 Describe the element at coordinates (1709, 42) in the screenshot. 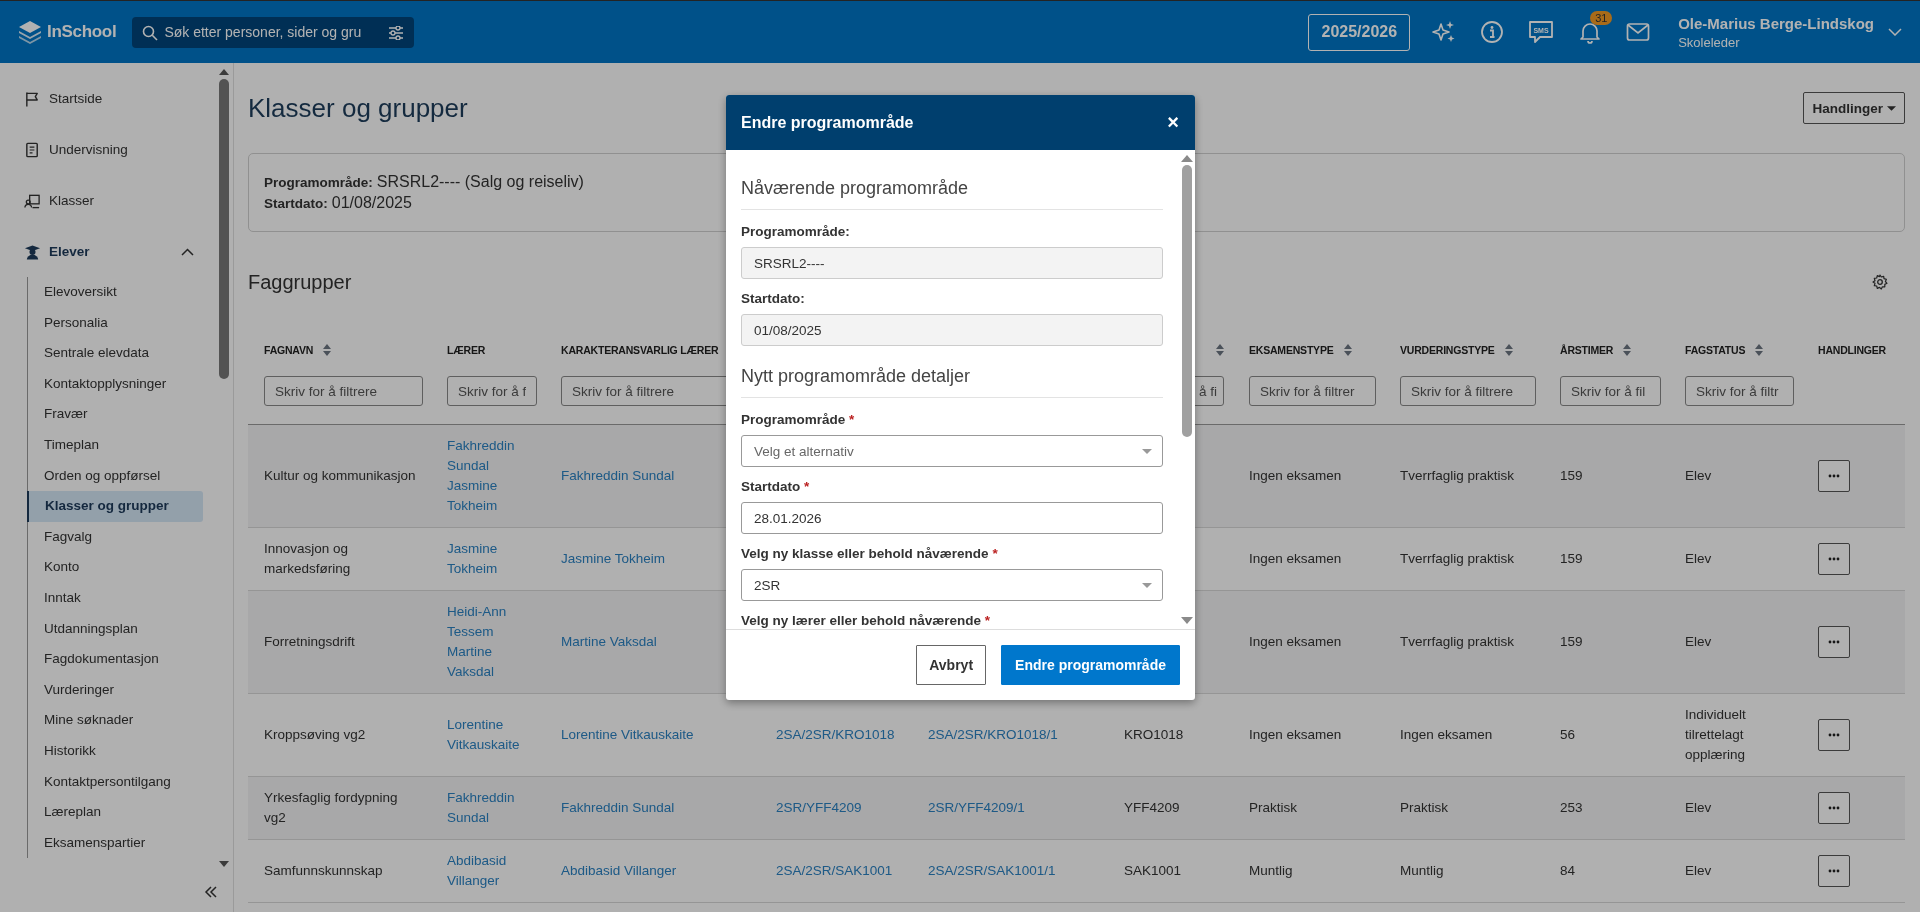

I see `user-role: Skoleleder` at that location.